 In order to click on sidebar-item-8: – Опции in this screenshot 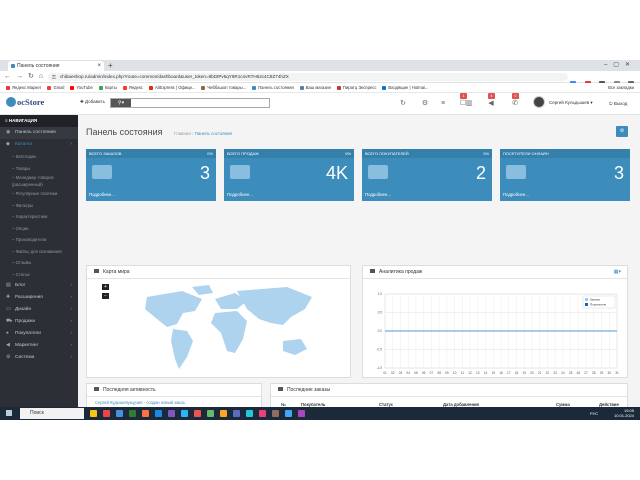, I will do `click(39, 229)`.